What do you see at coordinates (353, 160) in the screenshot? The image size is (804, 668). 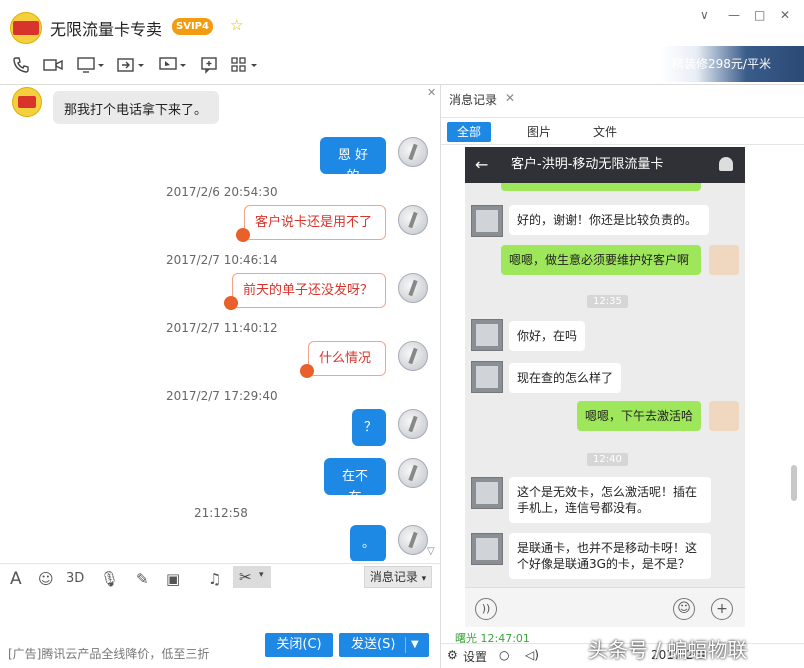 I see `message-out: 恩 好的` at bounding box center [353, 160].